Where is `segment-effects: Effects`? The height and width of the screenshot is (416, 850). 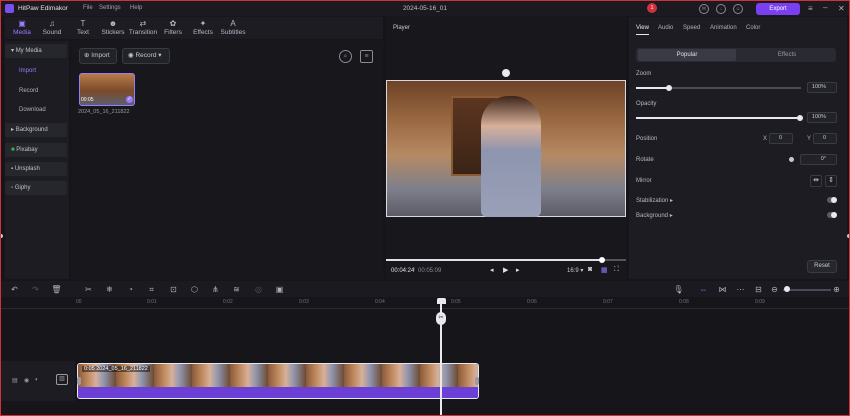 segment-effects: Effects is located at coordinates (787, 55).